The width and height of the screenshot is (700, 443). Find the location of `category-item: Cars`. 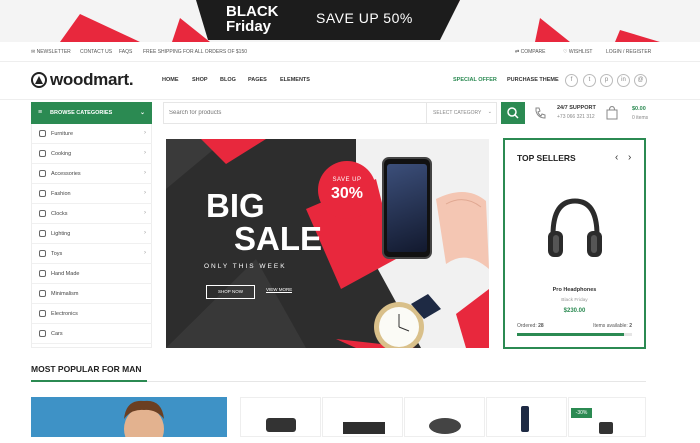

category-item: Cars is located at coordinates (92, 334).